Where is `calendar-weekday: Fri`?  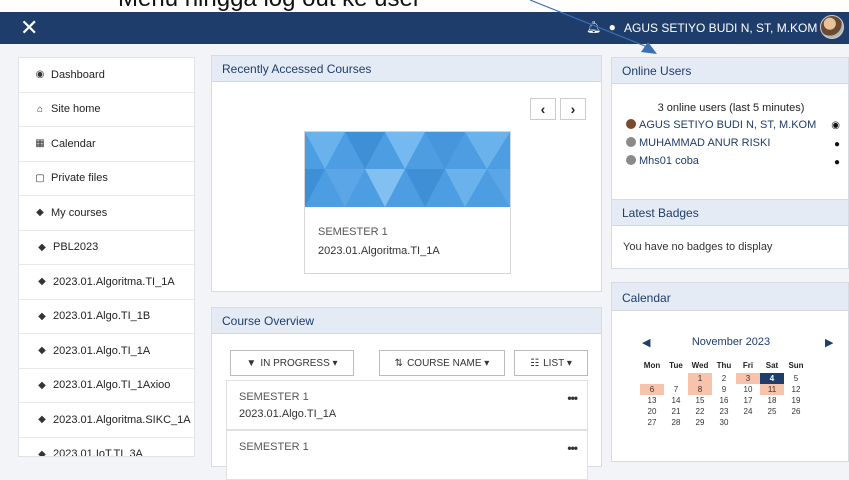
calendar-weekday: Fri is located at coordinates (748, 365).